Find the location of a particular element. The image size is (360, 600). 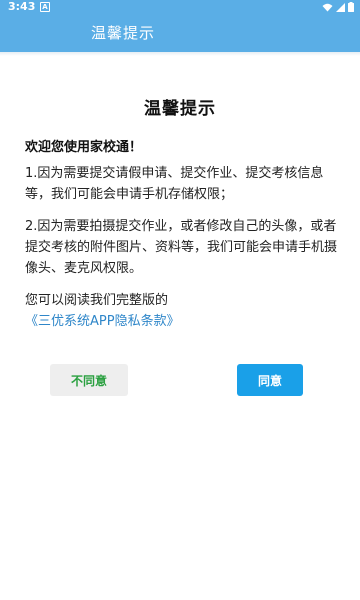

status-icons is located at coordinates (338, 7).